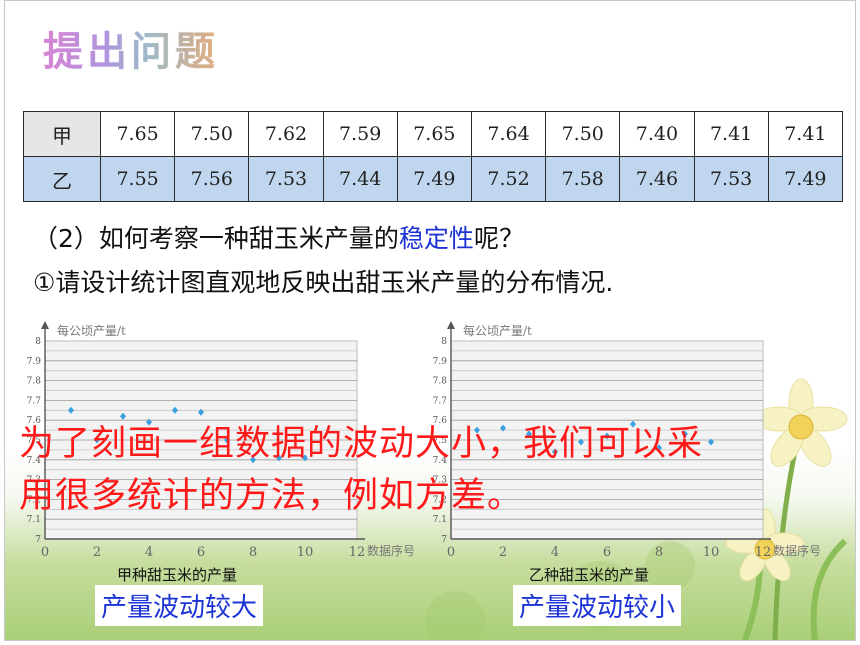 The image size is (860, 645). I want to click on table-cell: 7.64, so click(508, 134).